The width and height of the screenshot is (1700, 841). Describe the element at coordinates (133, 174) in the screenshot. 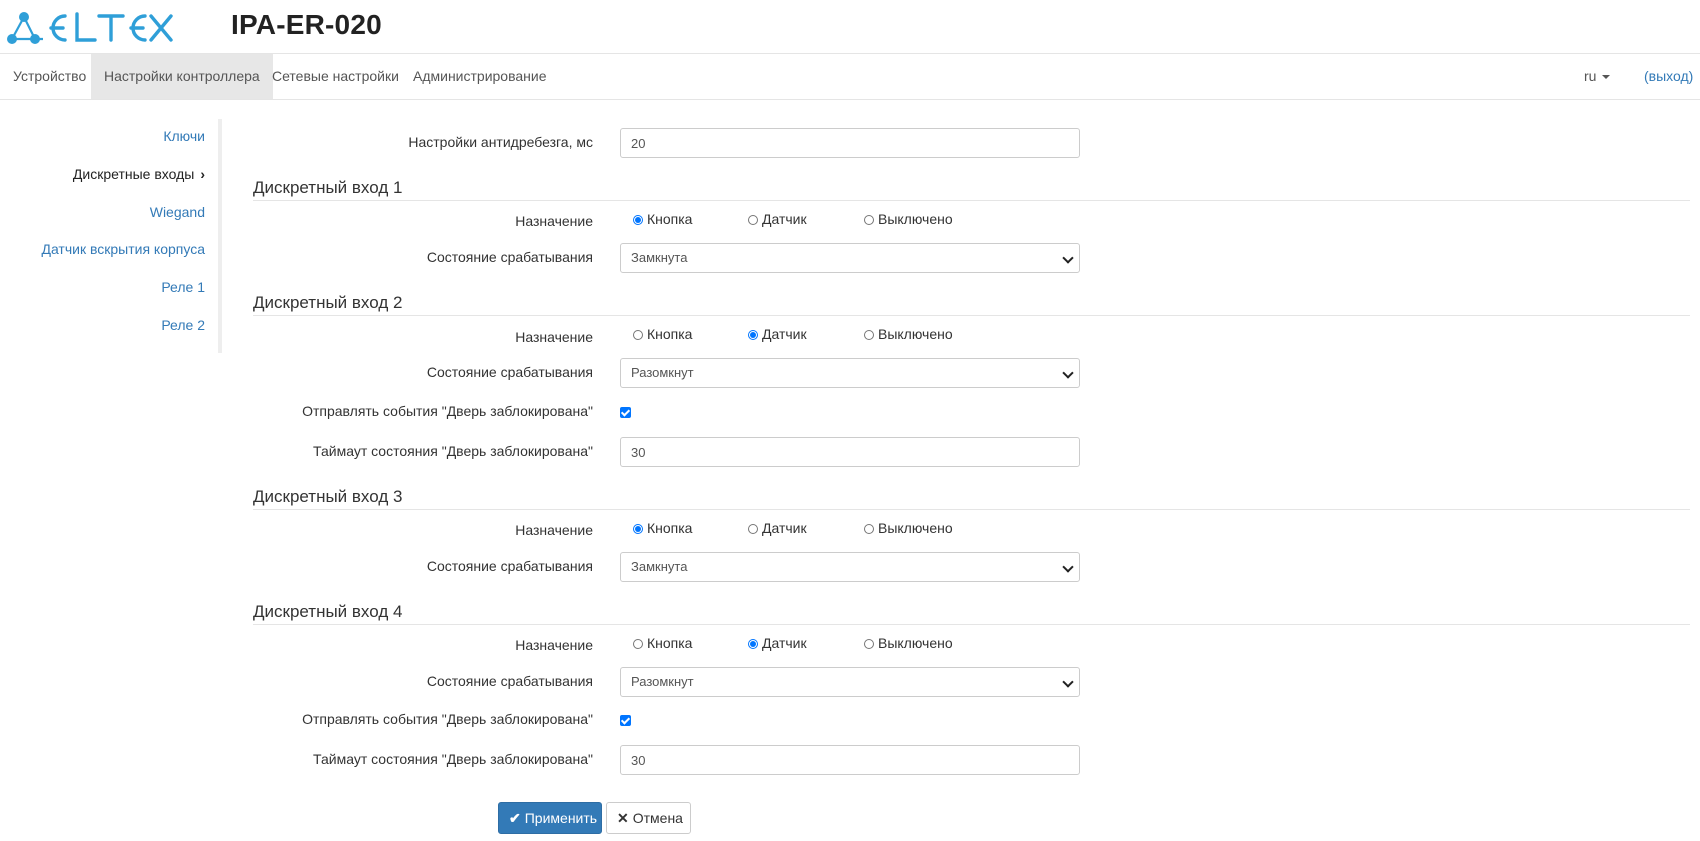

I see `sidebar-item-label: Дискретные входы` at that location.